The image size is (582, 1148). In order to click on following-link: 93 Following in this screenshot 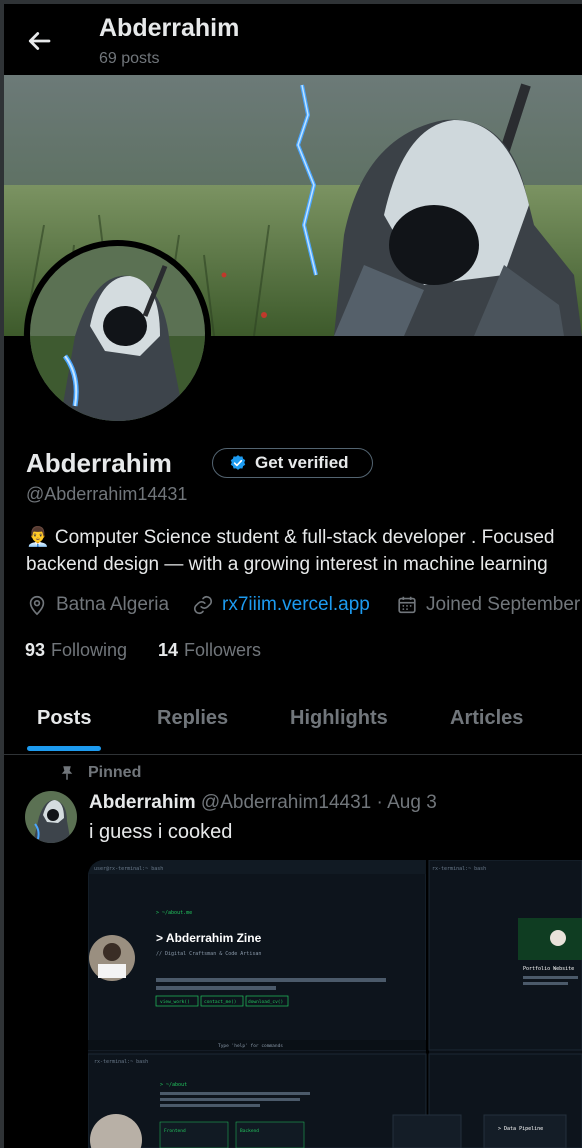, I will do `click(76, 650)`.